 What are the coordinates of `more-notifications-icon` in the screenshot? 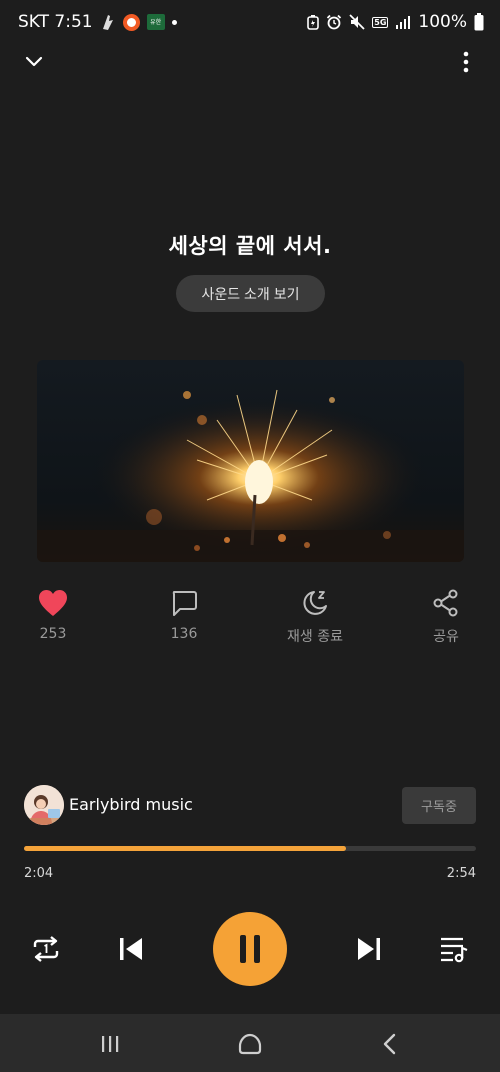 It's located at (174, 22).